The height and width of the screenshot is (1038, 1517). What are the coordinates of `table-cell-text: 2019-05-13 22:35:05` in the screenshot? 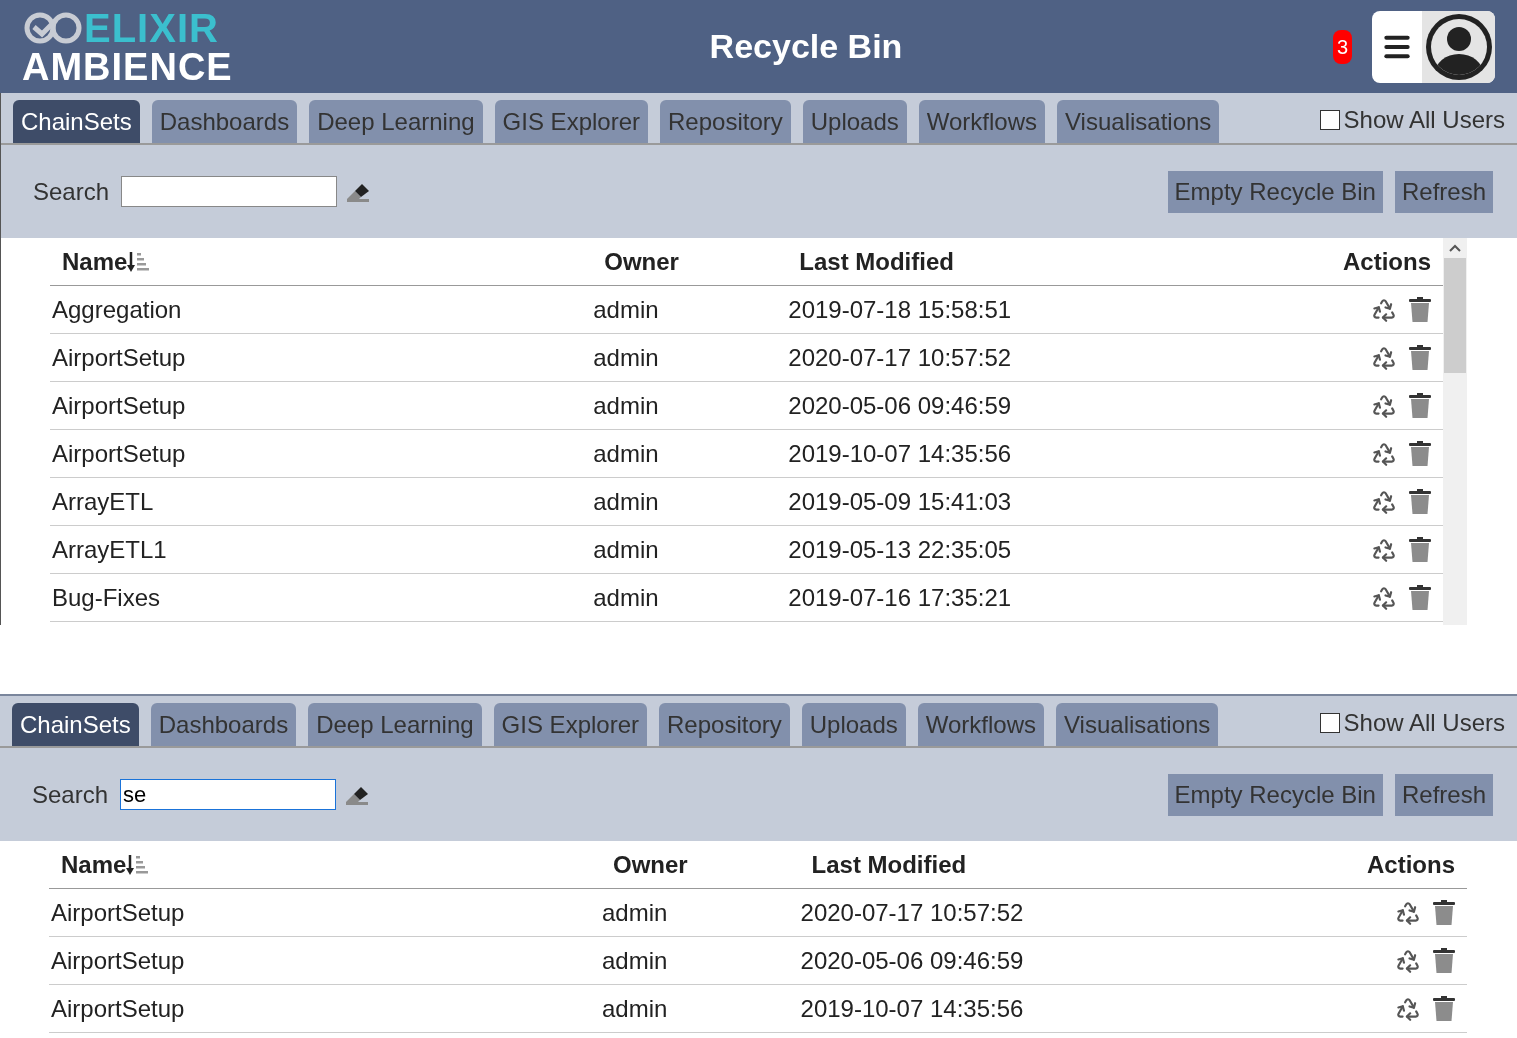 It's located at (900, 549).